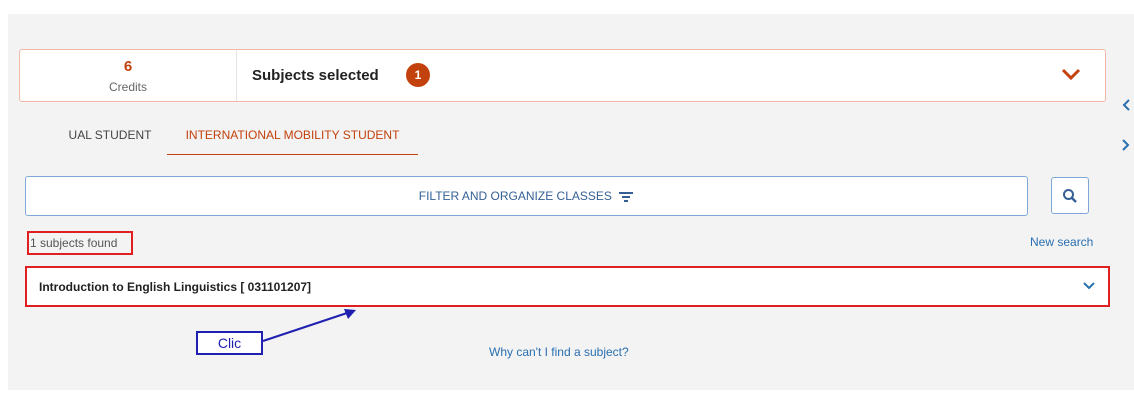 This screenshot has width=1134, height=394. Describe the element at coordinates (559, 352) in the screenshot. I see `help-link: Why can't I find a subject?` at that location.